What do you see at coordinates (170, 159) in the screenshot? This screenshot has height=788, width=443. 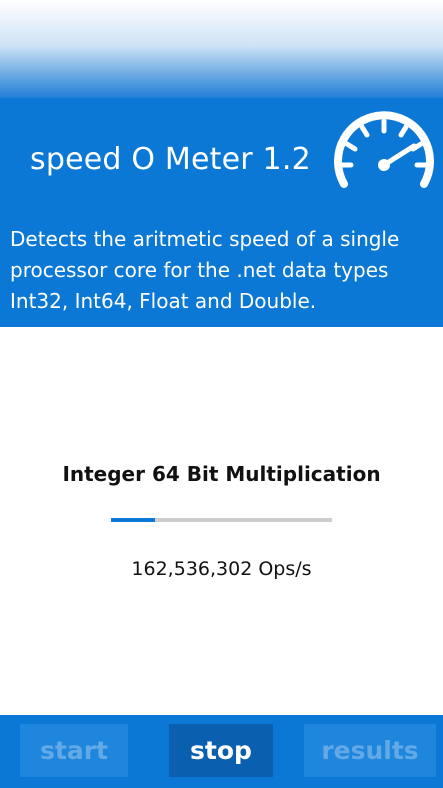 I see `app-title: speed O Meter 1.2` at bounding box center [170, 159].